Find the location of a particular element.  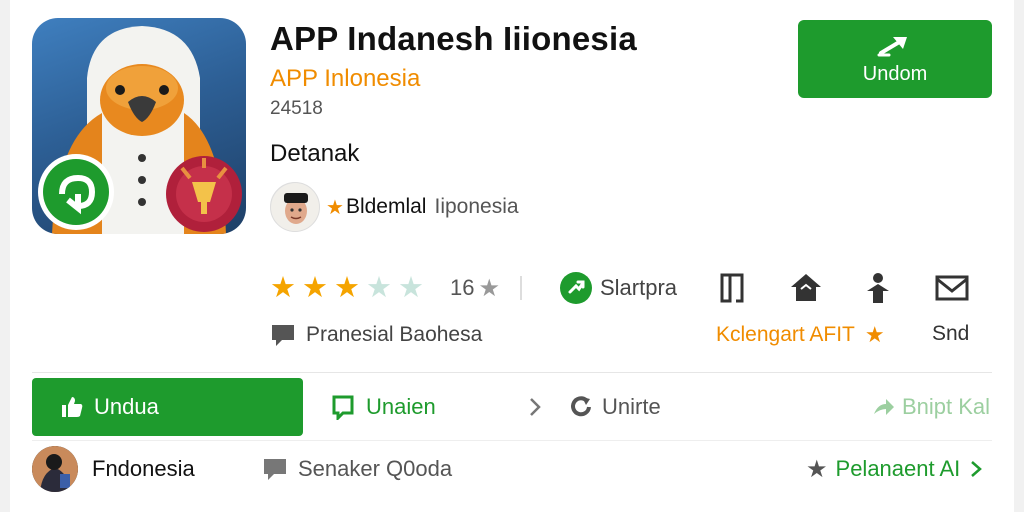

category-label: Kclengart AFIT is located at coordinates (785, 334).